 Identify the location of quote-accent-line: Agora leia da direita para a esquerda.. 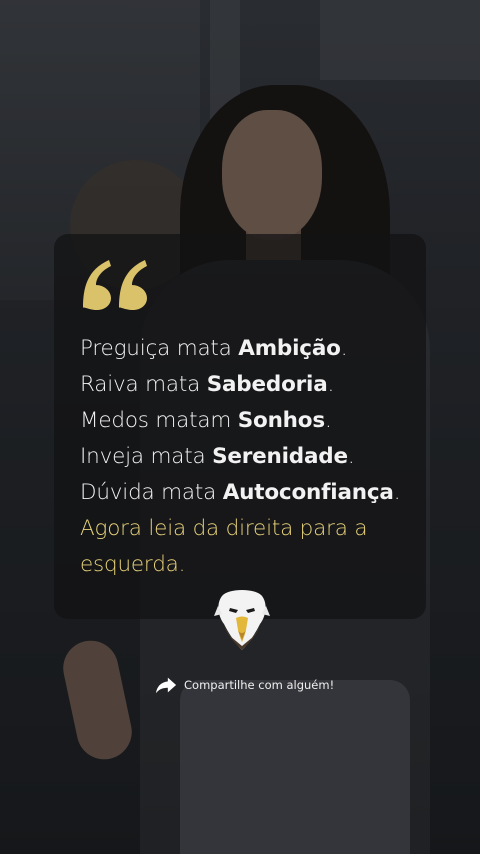
(224, 546).